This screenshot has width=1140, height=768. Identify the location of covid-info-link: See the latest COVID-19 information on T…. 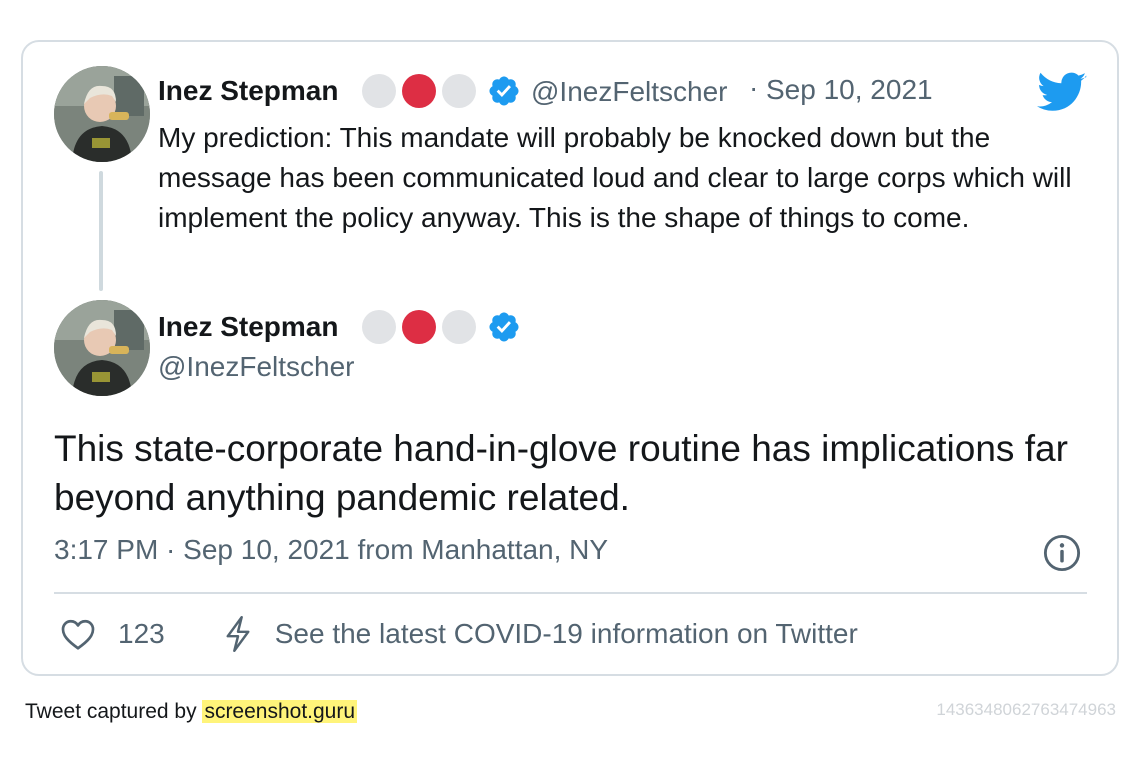
(566, 634).